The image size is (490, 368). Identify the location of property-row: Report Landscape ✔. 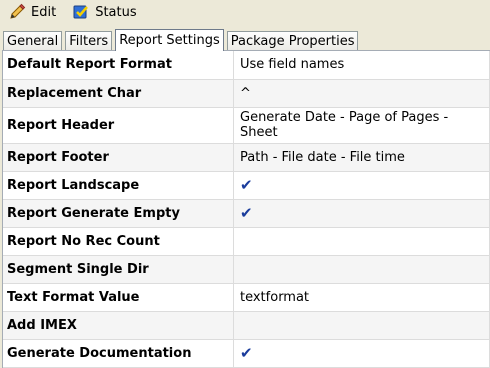
(246, 185).